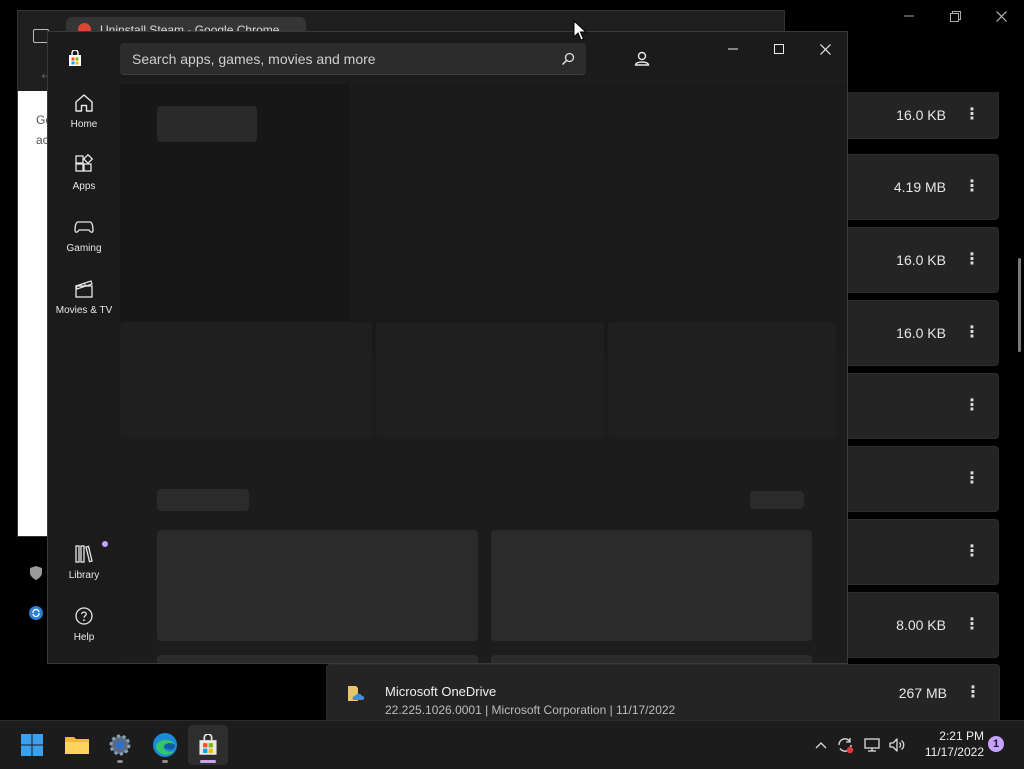  I want to click on notification-badge: 1, so click(996, 744).